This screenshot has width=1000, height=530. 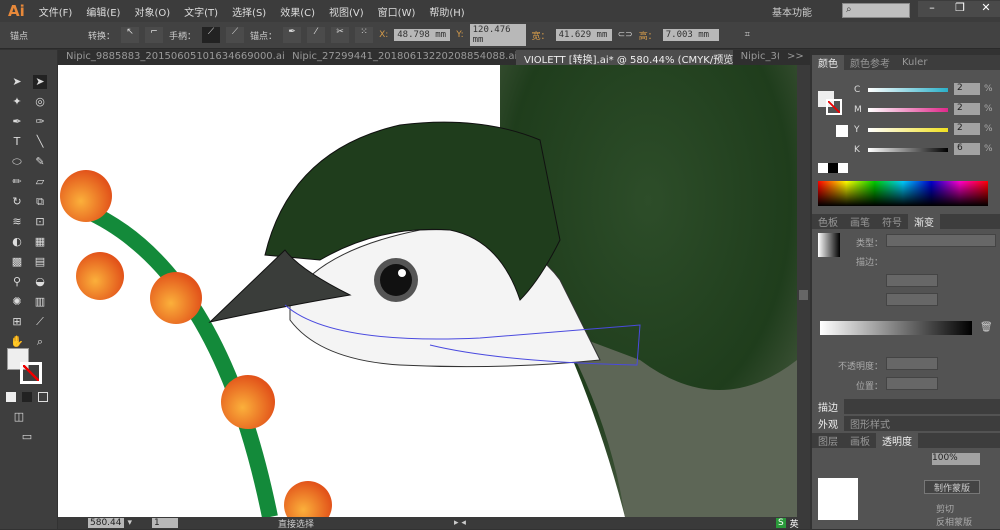 I want to click on width-tool-icon: ≋, so click(x=17, y=222).